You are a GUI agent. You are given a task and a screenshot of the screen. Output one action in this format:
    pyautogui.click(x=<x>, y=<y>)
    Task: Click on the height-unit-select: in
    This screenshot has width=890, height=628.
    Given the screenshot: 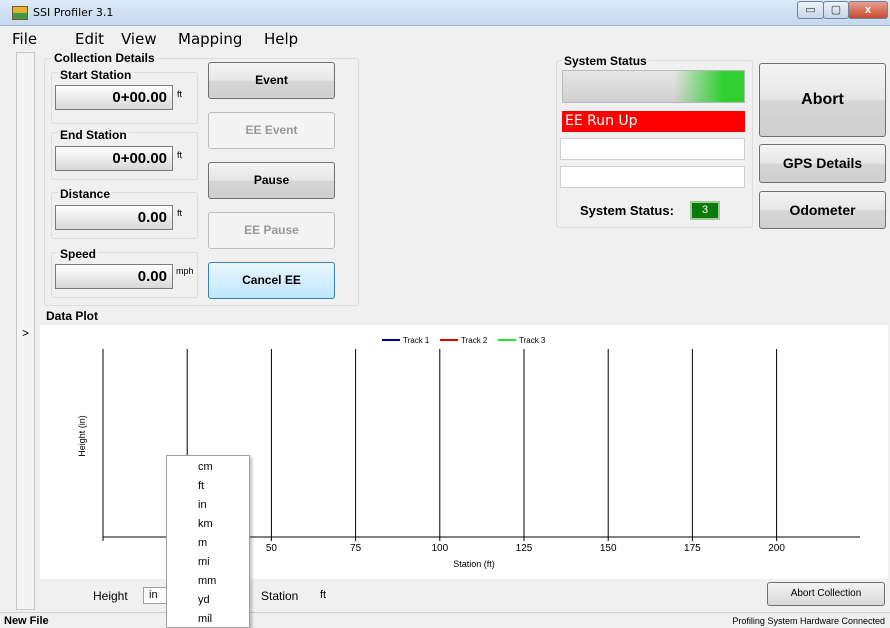 What is the action you would take?
    pyautogui.click(x=155, y=595)
    